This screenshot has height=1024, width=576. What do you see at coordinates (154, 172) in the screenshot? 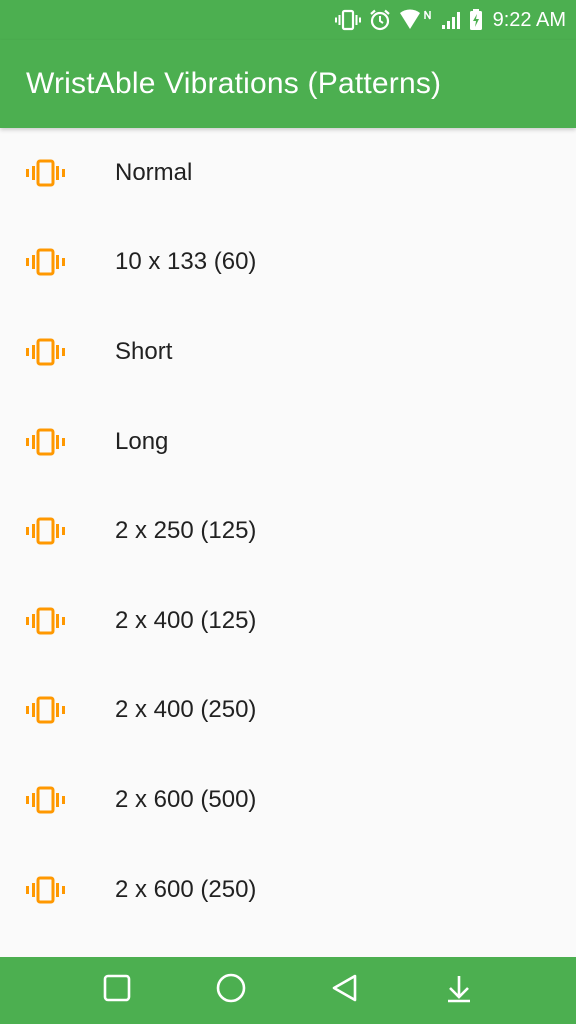
I see `list-item-label: Normal` at bounding box center [154, 172].